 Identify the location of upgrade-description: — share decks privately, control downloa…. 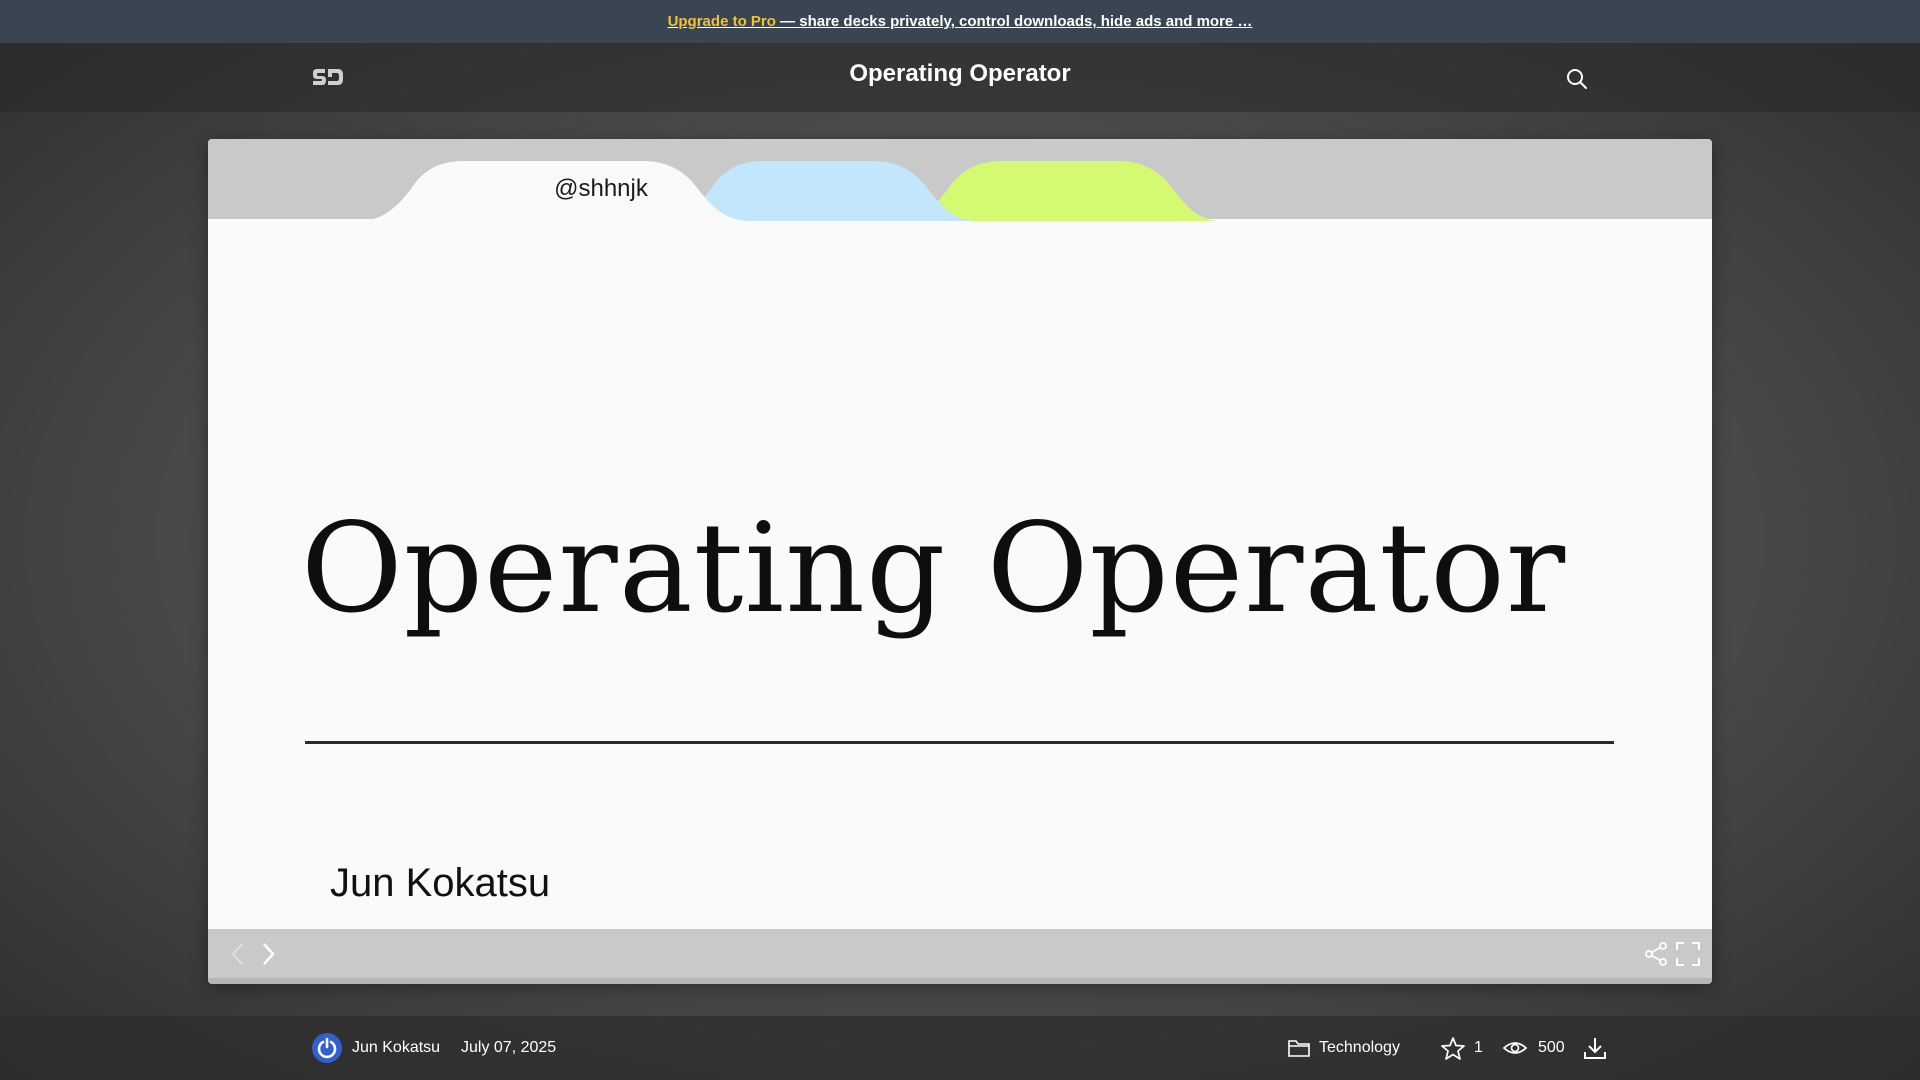
(1014, 21).